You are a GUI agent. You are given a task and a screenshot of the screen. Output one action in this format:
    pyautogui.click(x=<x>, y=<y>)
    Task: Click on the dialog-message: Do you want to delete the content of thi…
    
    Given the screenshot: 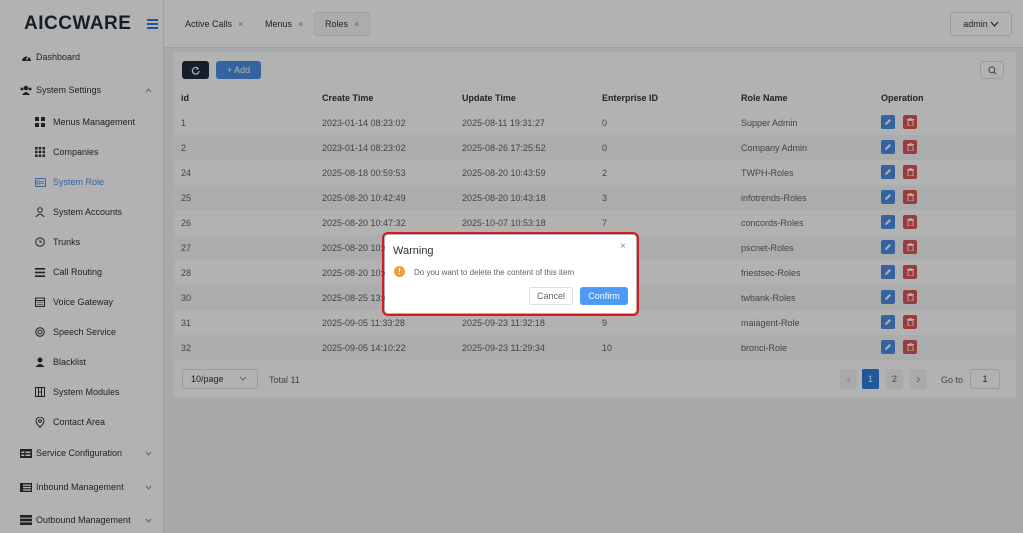 What is the action you would take?
    pyautogui.click(x=494, y=272)
    